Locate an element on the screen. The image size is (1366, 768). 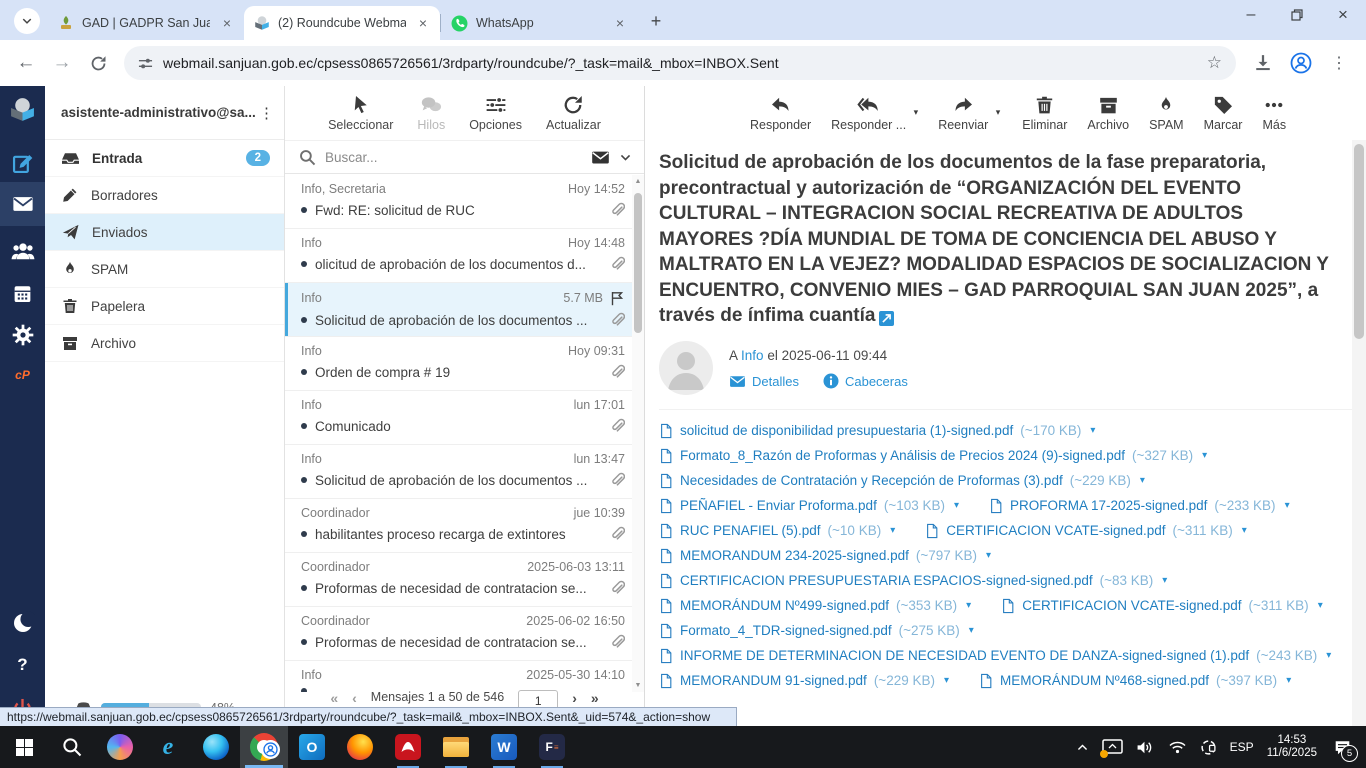
mail-nav-button is located at coordinates (22, 204).